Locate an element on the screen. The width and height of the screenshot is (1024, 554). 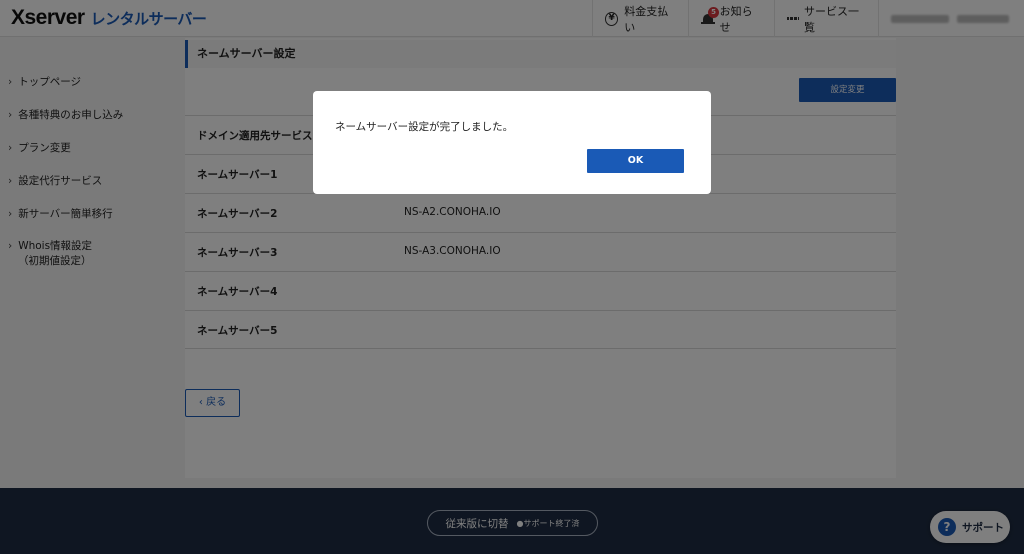
dialog-message: ネームサーバー設定が完了しました。 is located at coordinates (424, 127).